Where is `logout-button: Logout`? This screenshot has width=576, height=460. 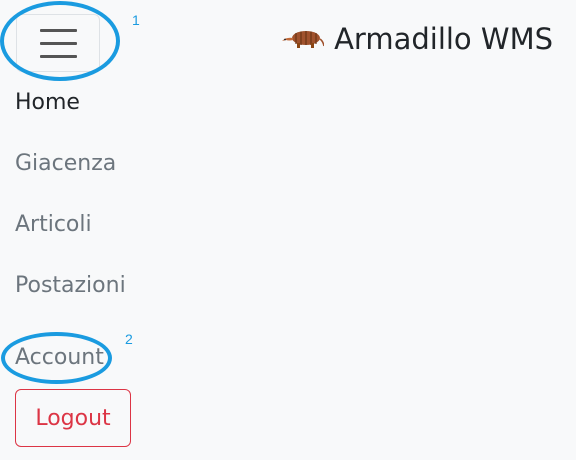
logout-button: Logout is located at coordinates (73, 418).